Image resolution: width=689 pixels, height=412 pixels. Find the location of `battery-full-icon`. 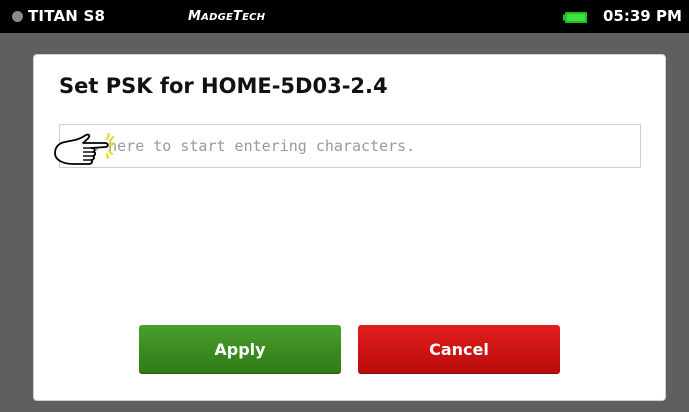

battery-full-icon is located at coordinates (575, 17).